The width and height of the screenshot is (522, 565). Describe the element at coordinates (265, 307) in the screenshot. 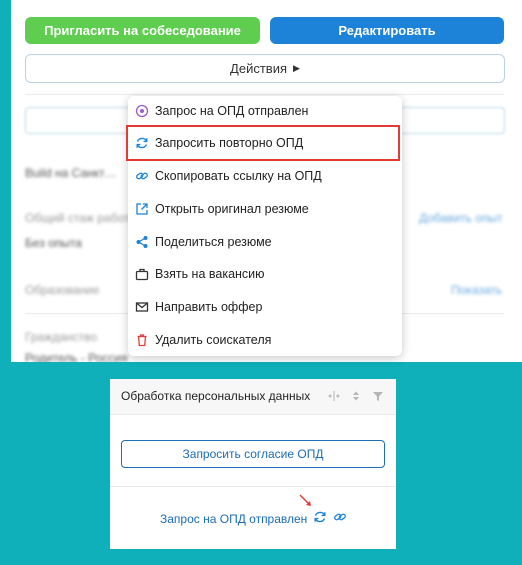

I see `menu-item-send-offer: Направить оффер` at that location.